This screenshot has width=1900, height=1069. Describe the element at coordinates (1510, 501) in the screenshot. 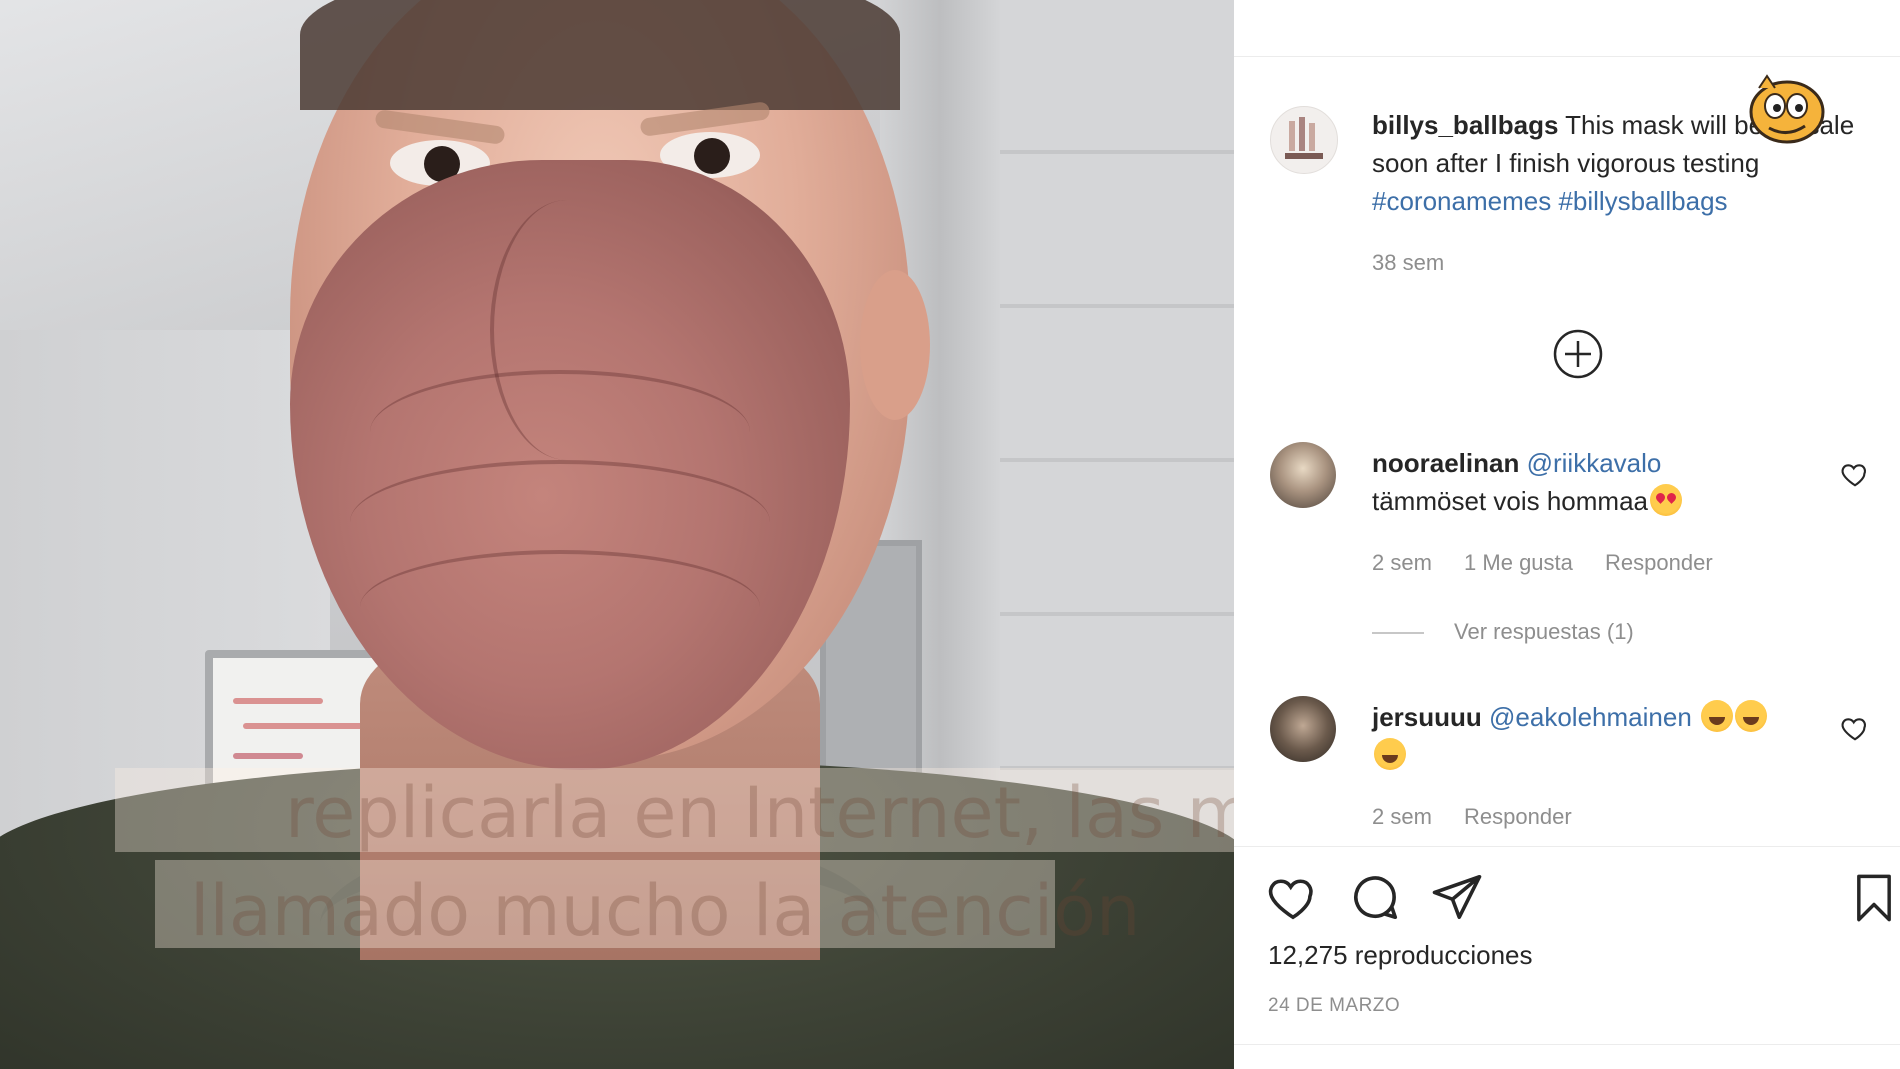

I see `comment-text: tämmöset vois hommaa` at that location.